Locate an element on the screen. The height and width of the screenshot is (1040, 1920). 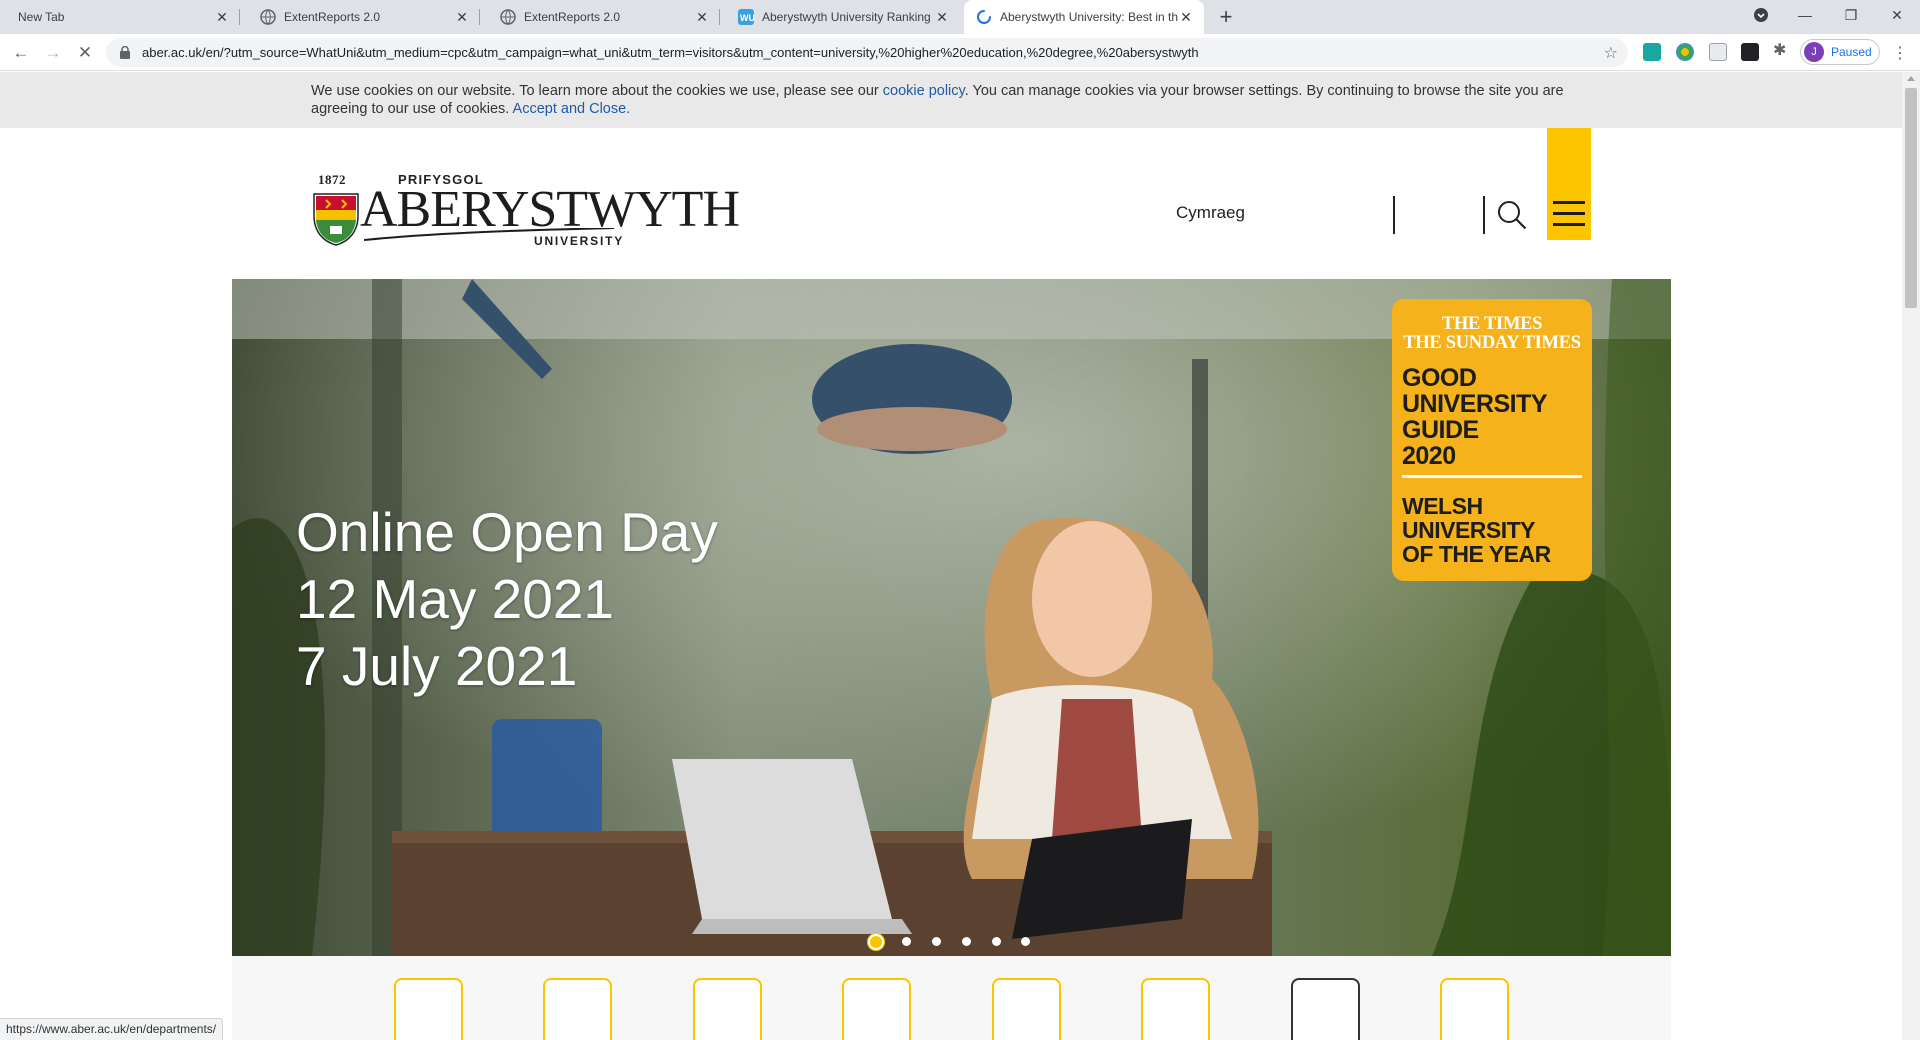
profile-button: J Paused is located at coordinates (1840, 52).